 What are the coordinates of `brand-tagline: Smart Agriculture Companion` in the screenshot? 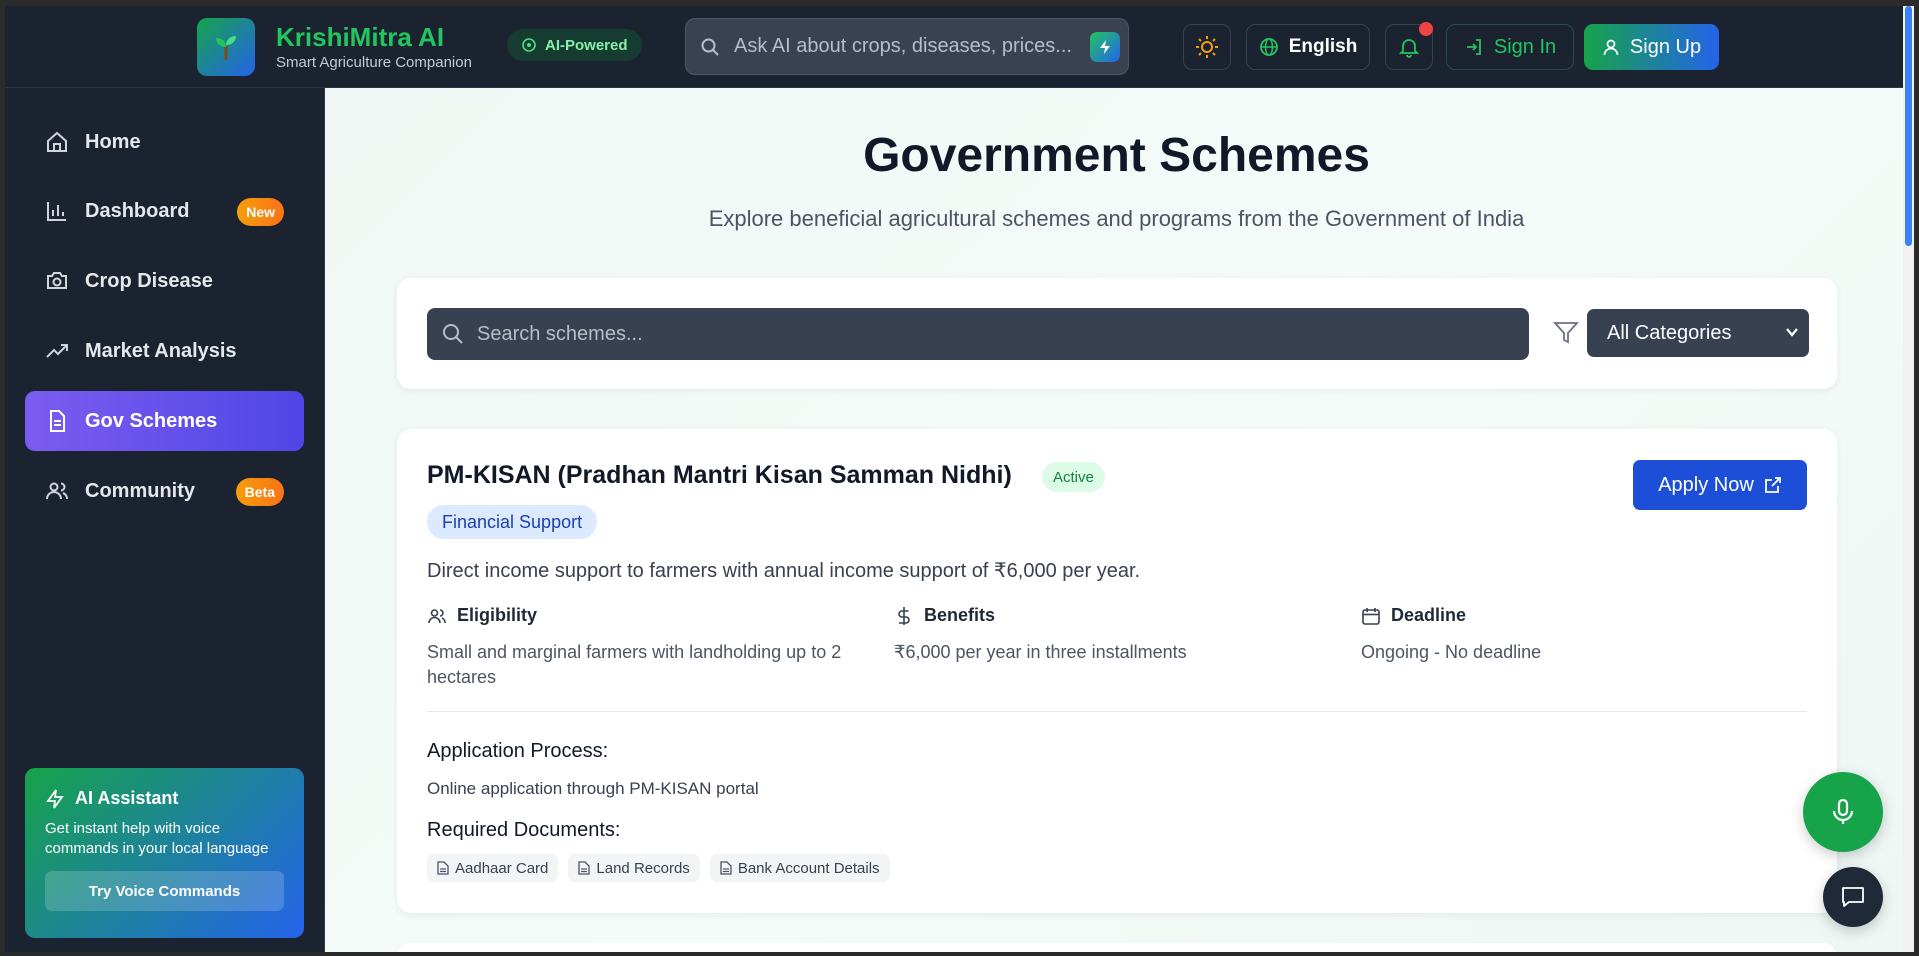 It's located at (374, 62).